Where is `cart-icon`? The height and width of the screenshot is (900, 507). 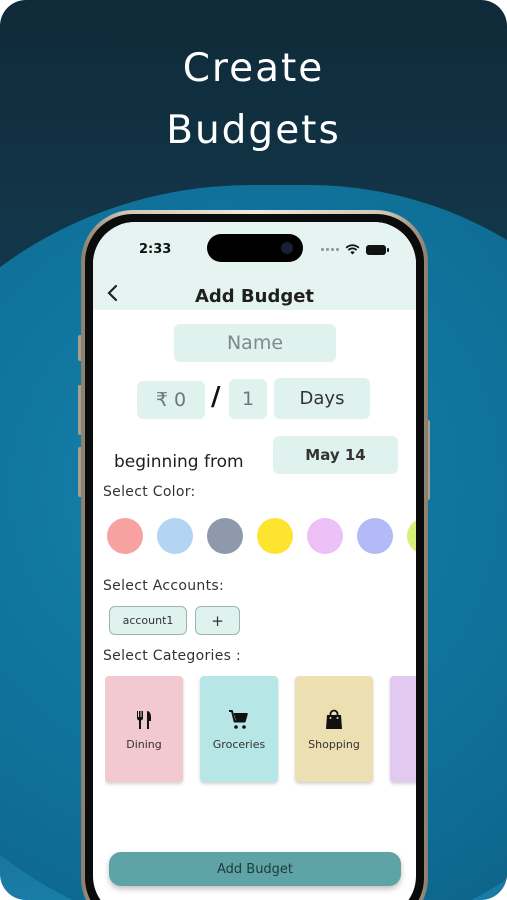 cart-icon is located at coordinates (238, 719).